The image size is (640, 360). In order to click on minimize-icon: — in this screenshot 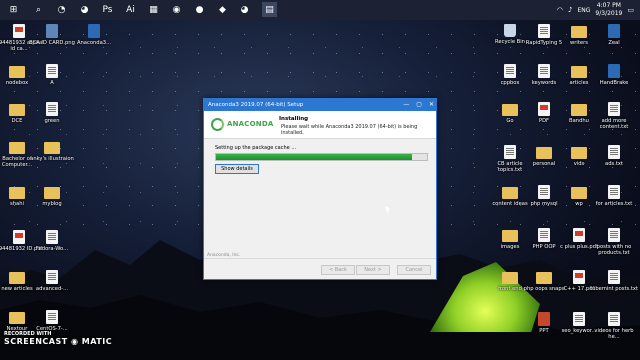, I will do `click(406, 105)`.